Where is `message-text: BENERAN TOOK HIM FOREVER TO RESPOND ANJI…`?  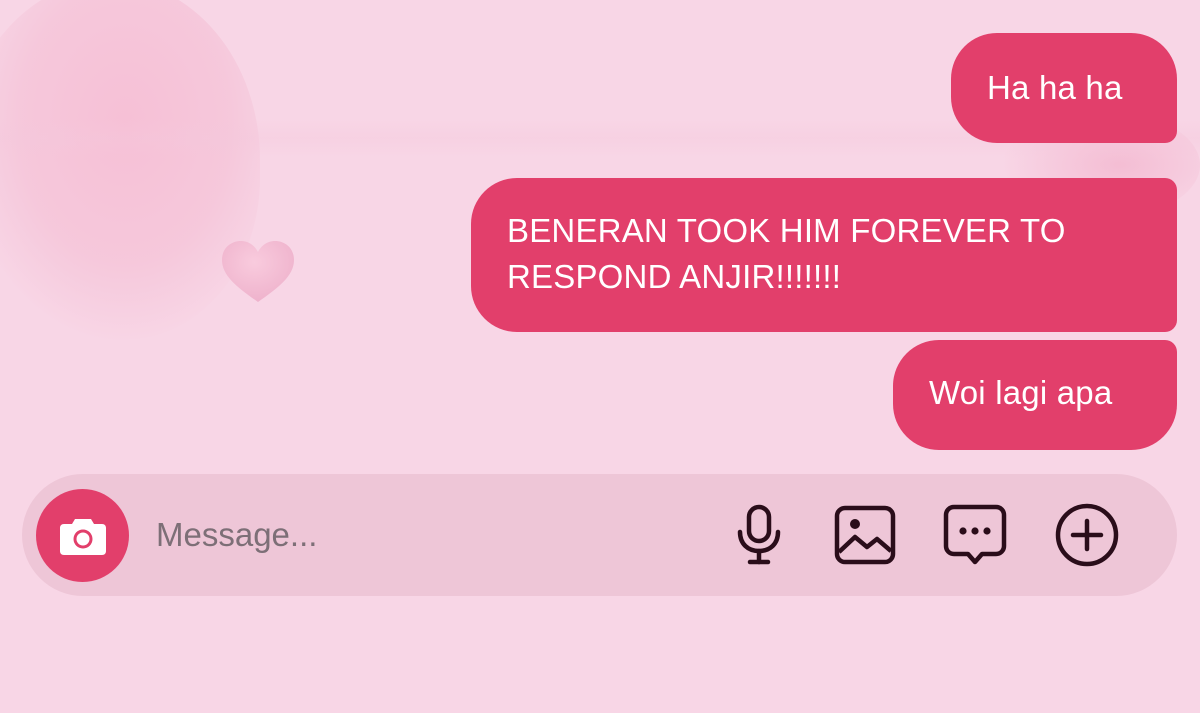 message-text: BENERAN TOOK HIM FOREVER TO RESPOND ANJI… is located at coordinates (786, 253).